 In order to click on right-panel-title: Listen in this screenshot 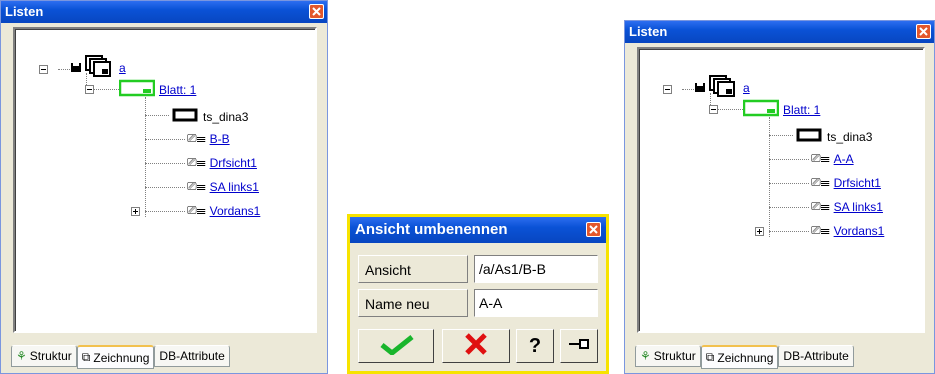, I will do `click(779, 32)`.